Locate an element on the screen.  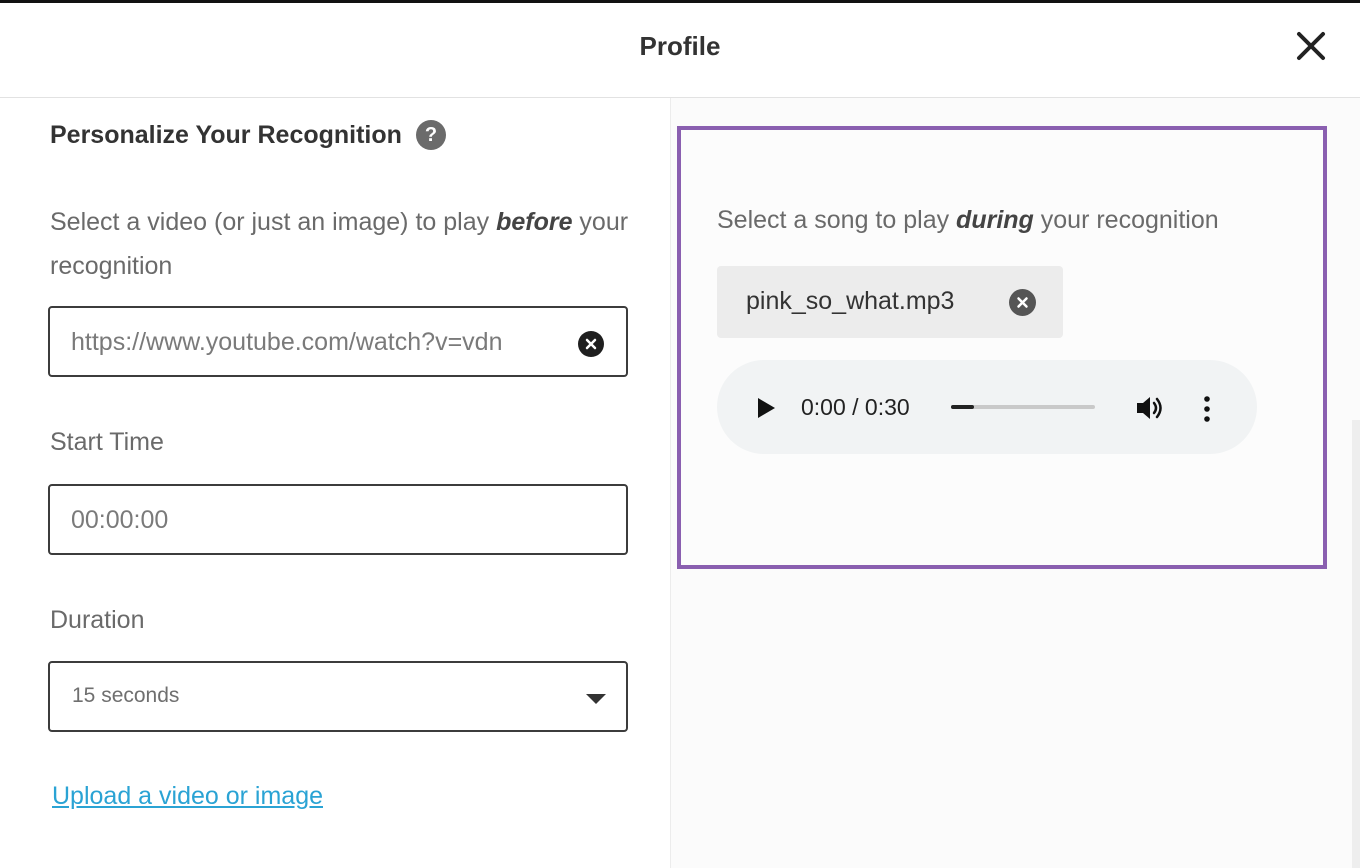
remove-song-icon is located at coordinates (1022, 302).